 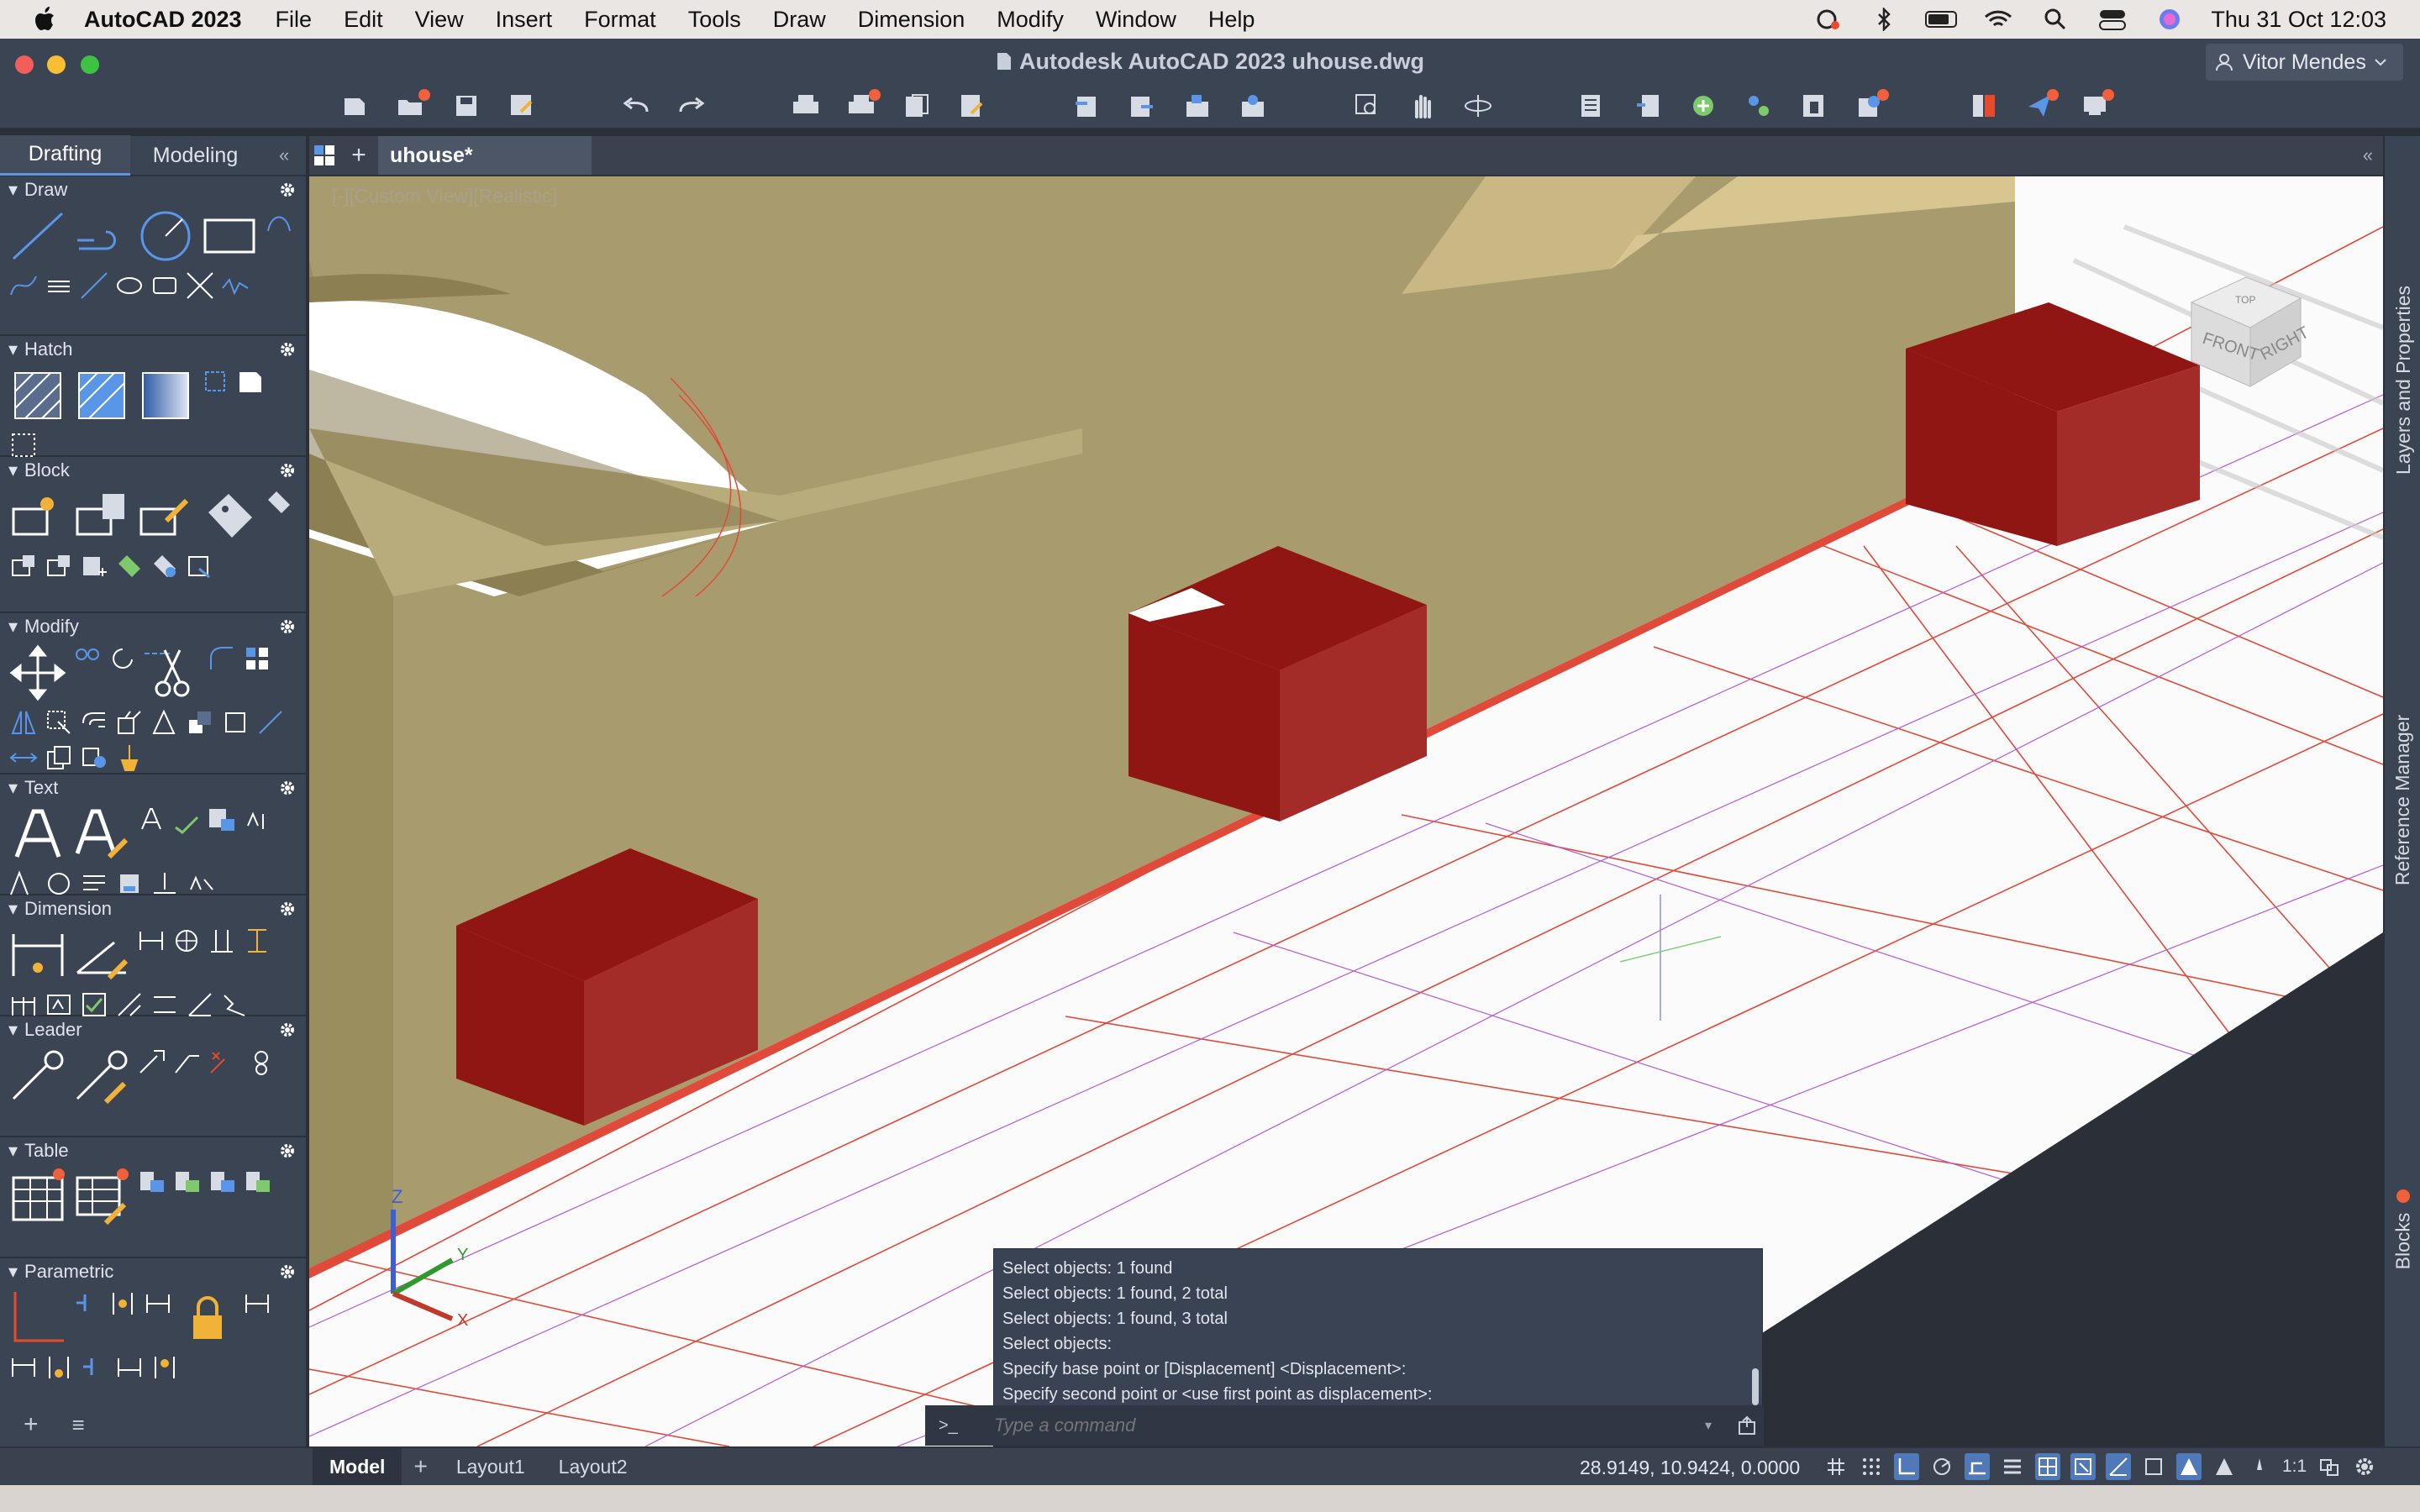 I want to click on menu-format: Format, so click(x=620, y=20).